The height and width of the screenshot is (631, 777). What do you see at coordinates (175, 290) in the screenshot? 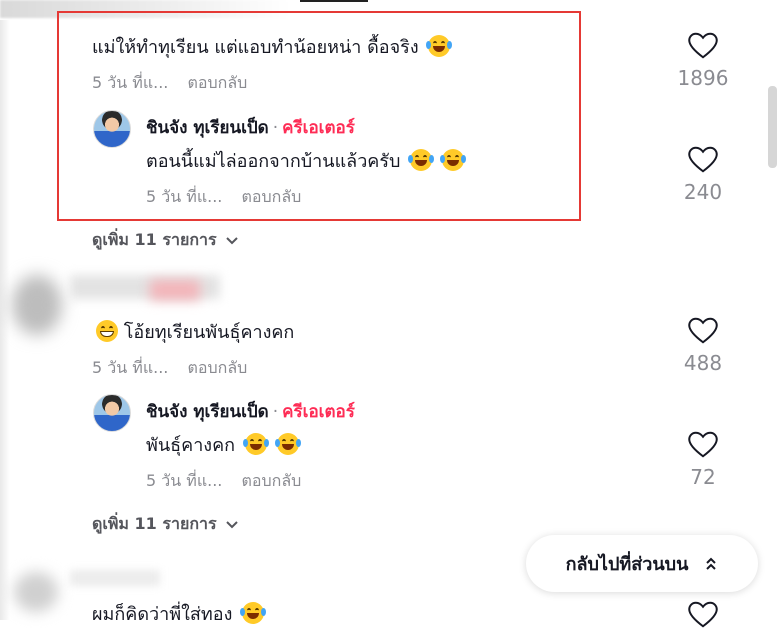
I see `blurred-badge` at bounding box center [175, 290].